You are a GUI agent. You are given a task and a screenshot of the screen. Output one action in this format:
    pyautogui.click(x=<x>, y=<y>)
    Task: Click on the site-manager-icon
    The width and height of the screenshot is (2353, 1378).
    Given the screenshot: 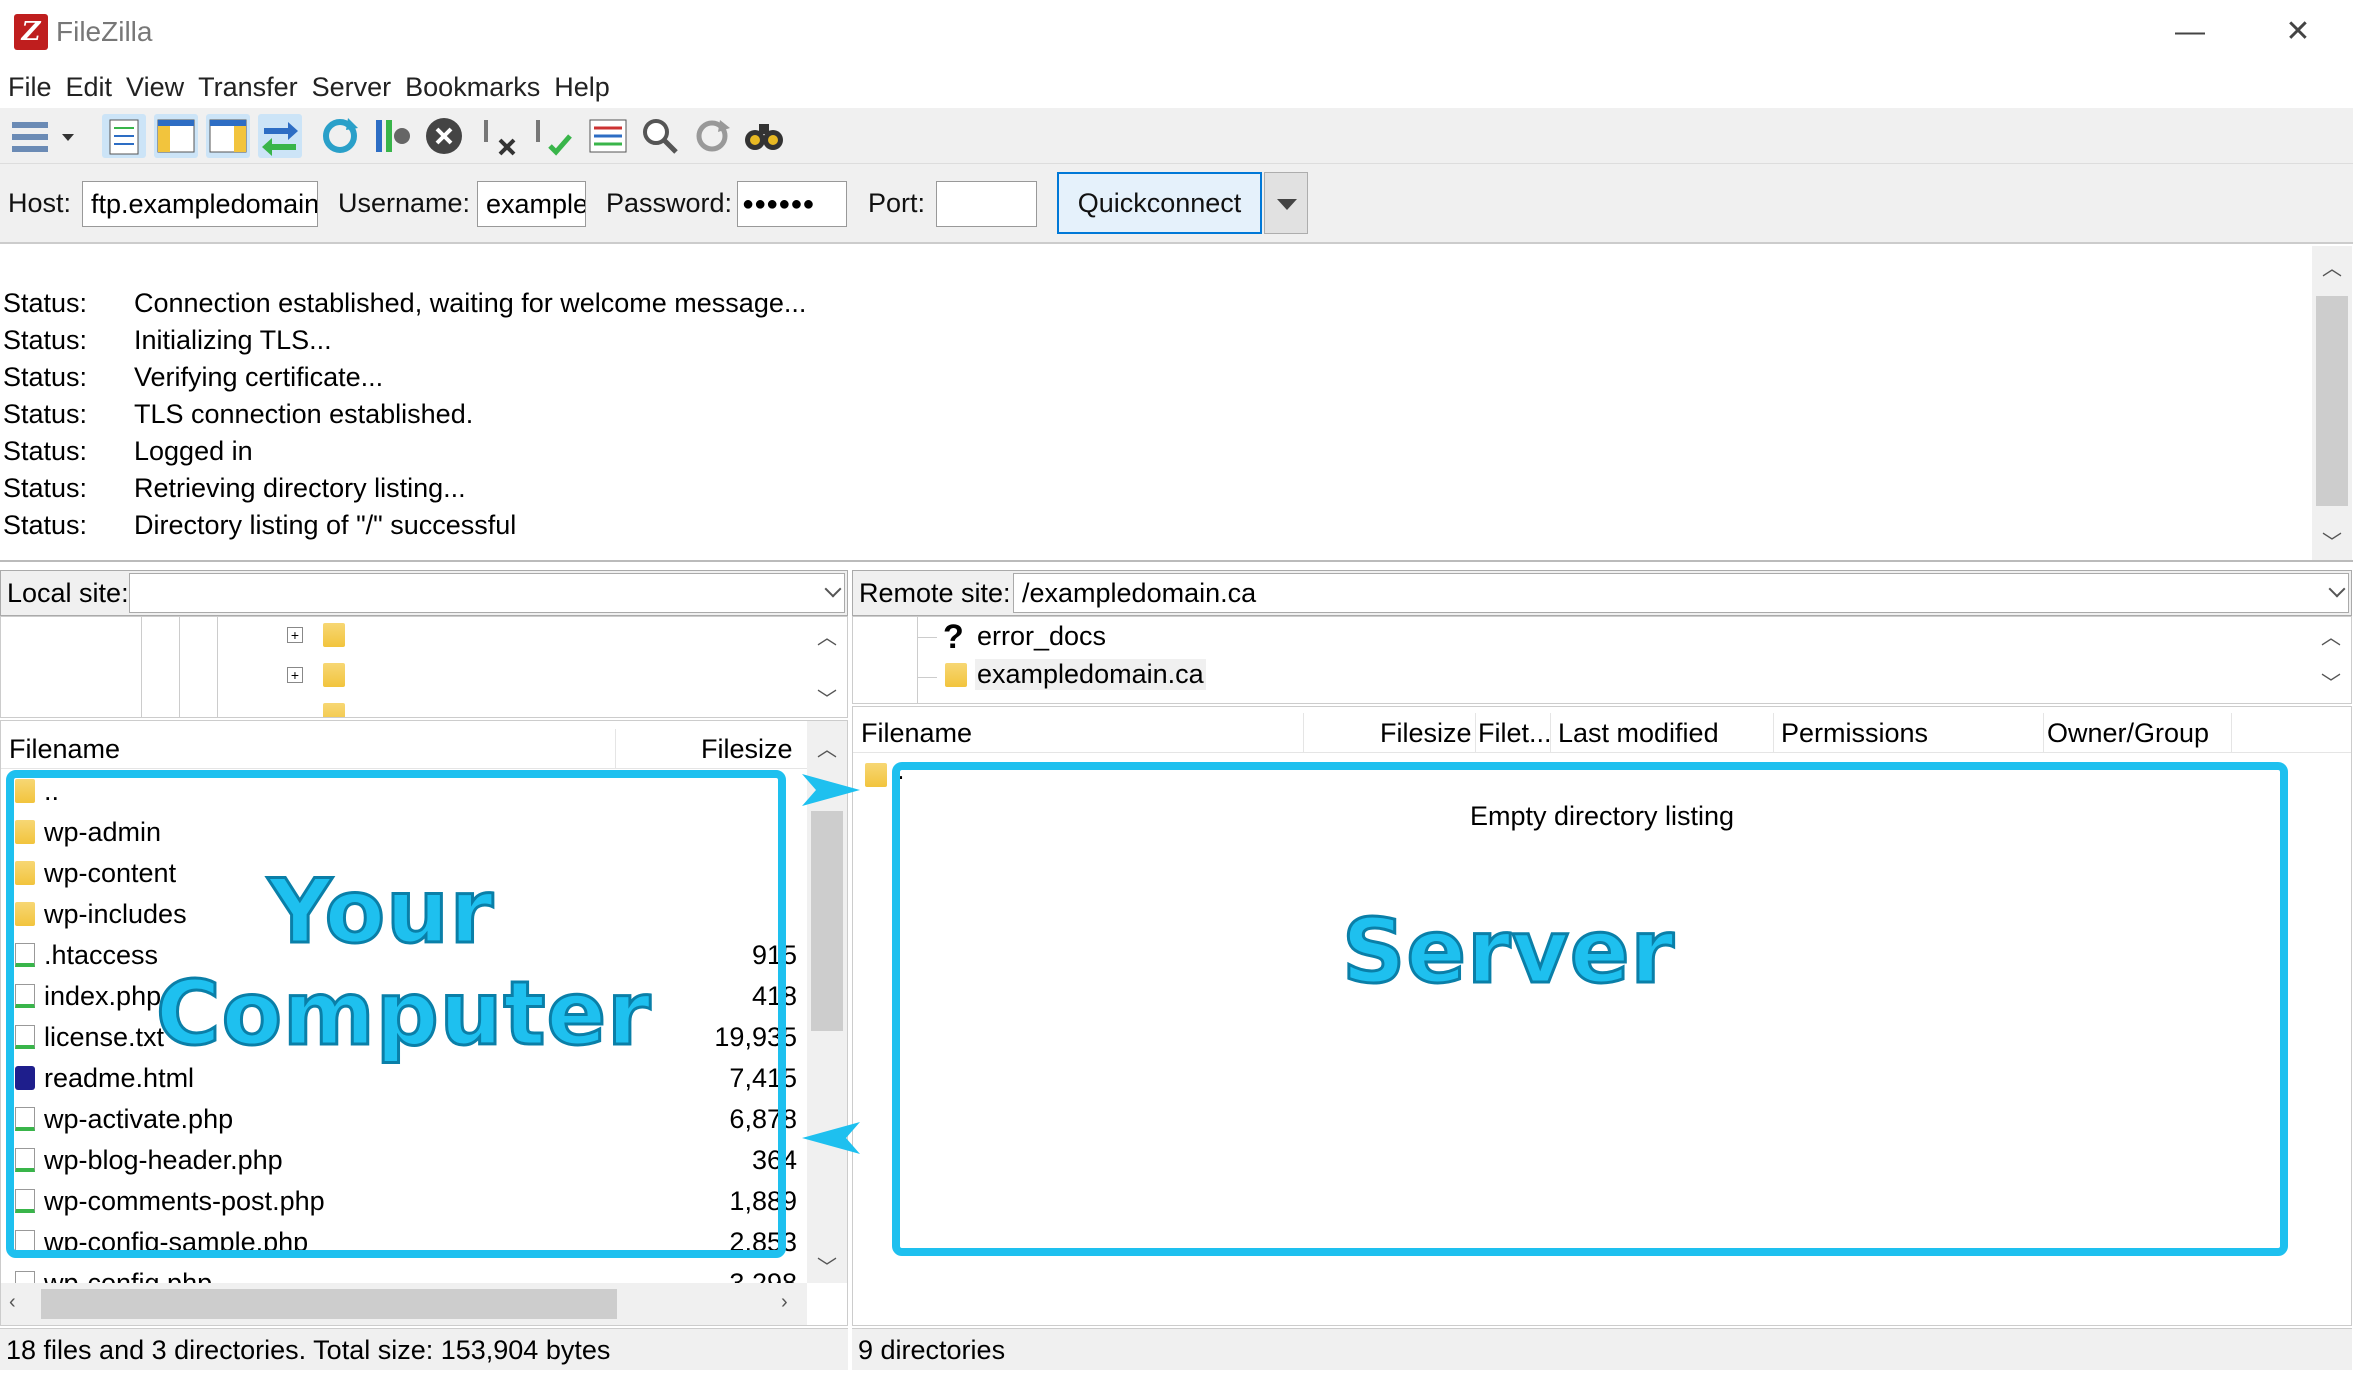 What is the action you would take?
    pyautogui.click(x=30, y=136)
    